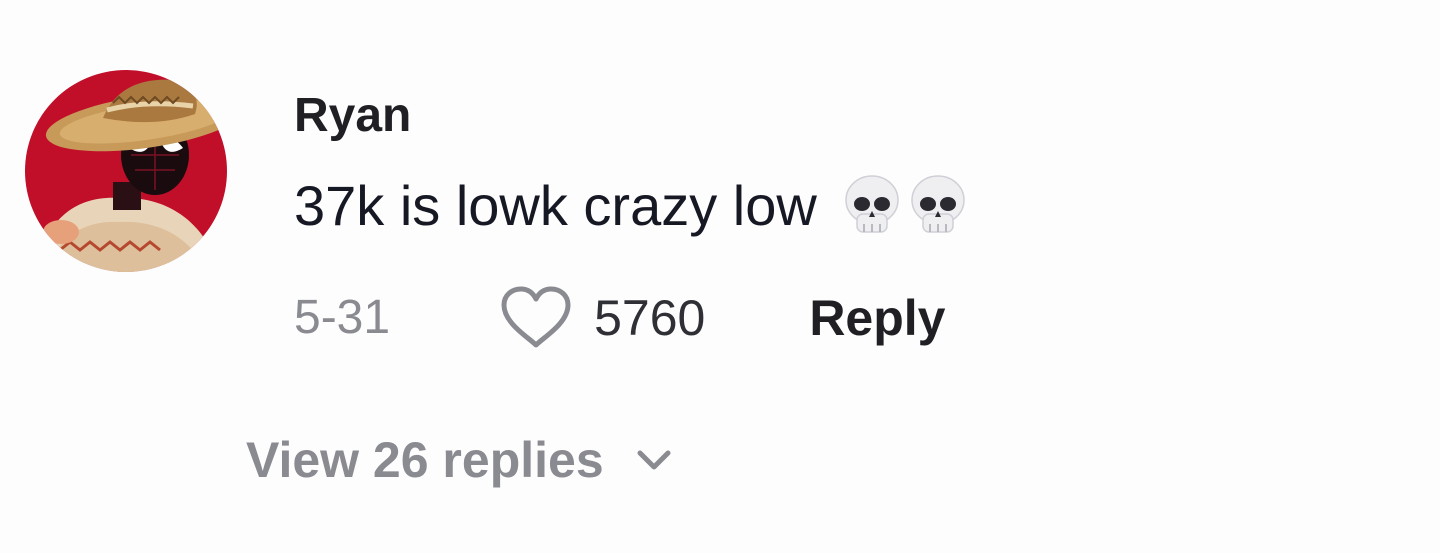 This screenshot has width=1440, height=553. I want to click on emoji-group, so click(905, 206).